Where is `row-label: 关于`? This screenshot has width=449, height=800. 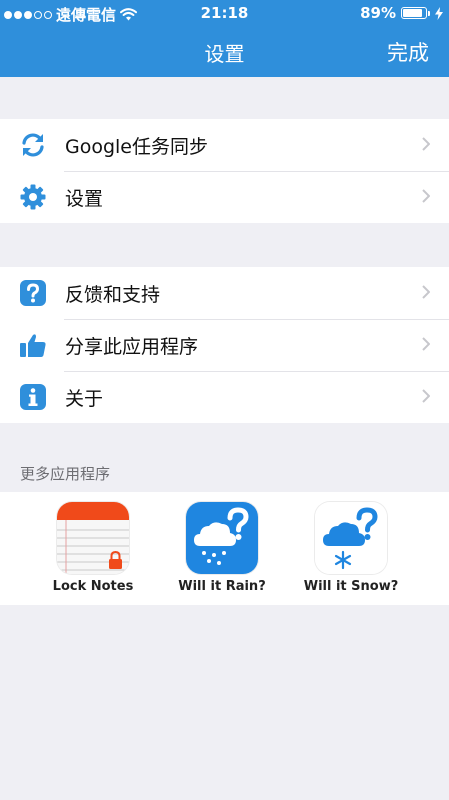 row-label: 关于 is located at coordinates (84, 398).